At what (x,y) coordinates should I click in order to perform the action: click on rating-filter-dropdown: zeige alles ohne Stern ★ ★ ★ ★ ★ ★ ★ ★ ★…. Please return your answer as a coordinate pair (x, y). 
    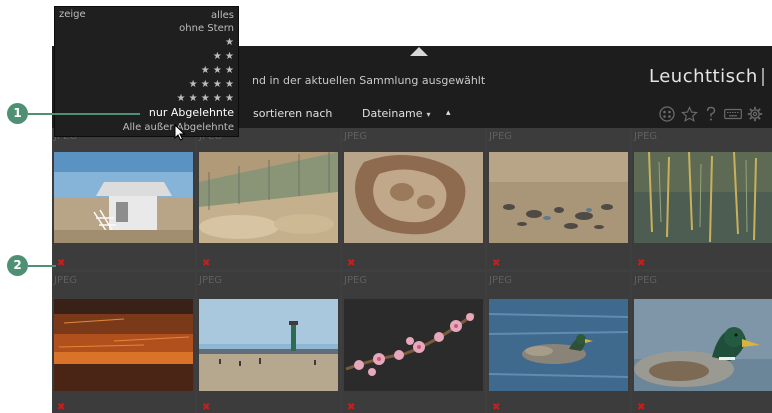
    Looking at the image, I should click on (146, 71).